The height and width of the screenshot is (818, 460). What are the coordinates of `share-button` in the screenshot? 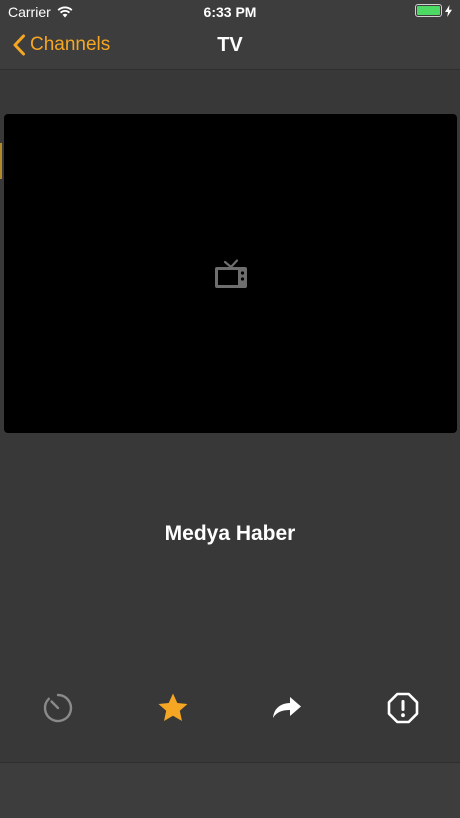 It's located at (287, 708).